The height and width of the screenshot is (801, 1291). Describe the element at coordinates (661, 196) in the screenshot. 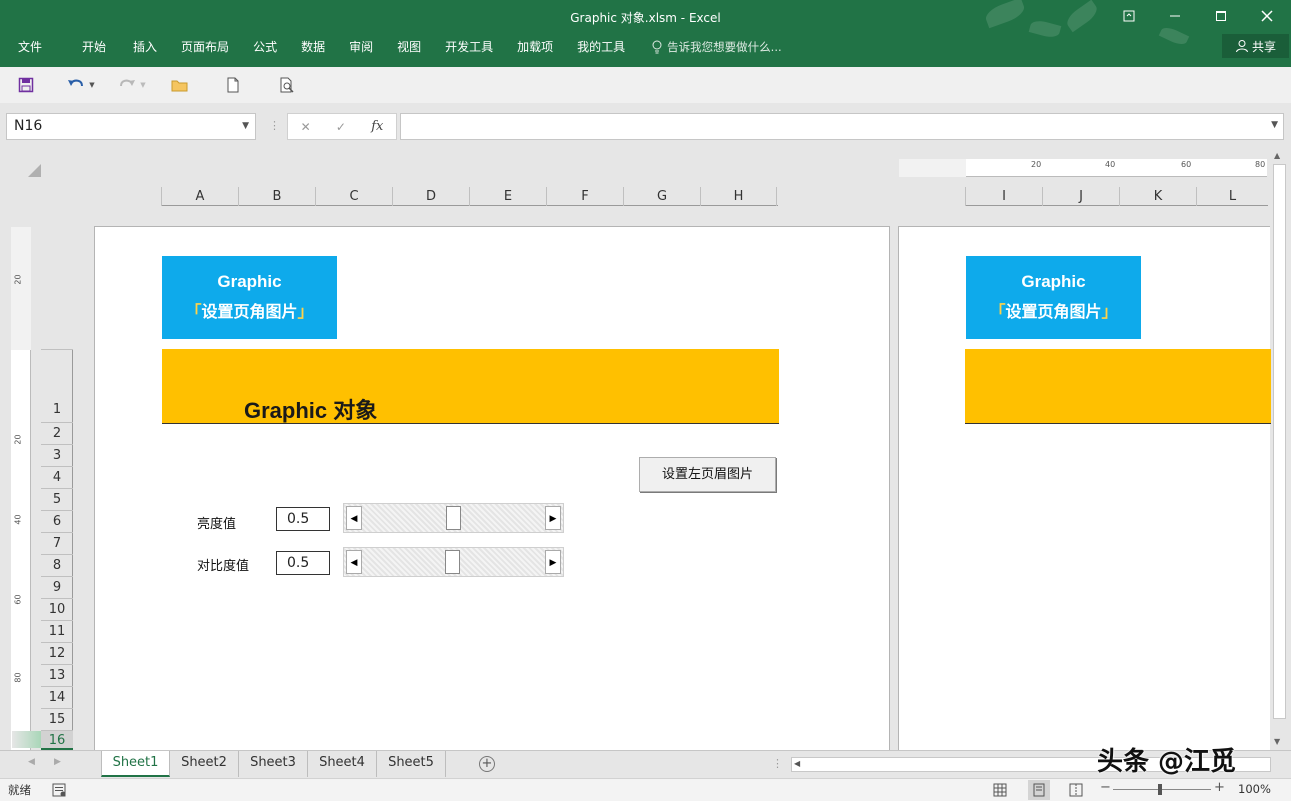

I see `column-header: G` at that location.